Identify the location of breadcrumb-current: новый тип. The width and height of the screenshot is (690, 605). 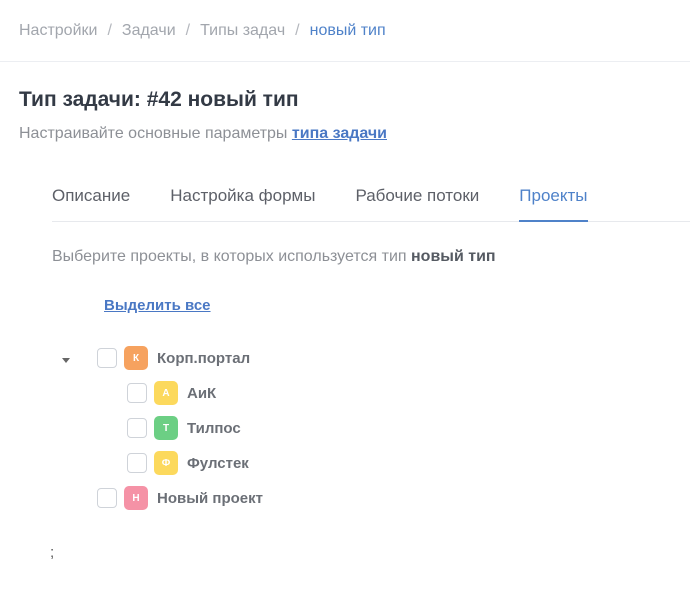
(347, 30).